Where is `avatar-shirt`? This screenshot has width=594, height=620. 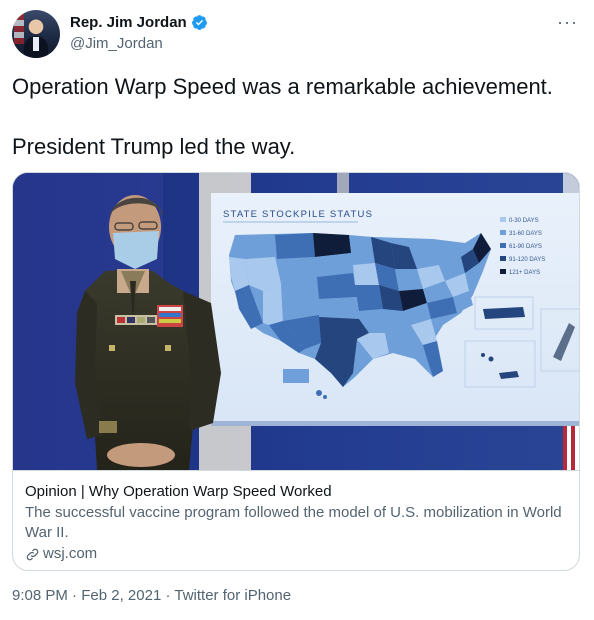
avatar-shirt is located at coordinates (36, 44).